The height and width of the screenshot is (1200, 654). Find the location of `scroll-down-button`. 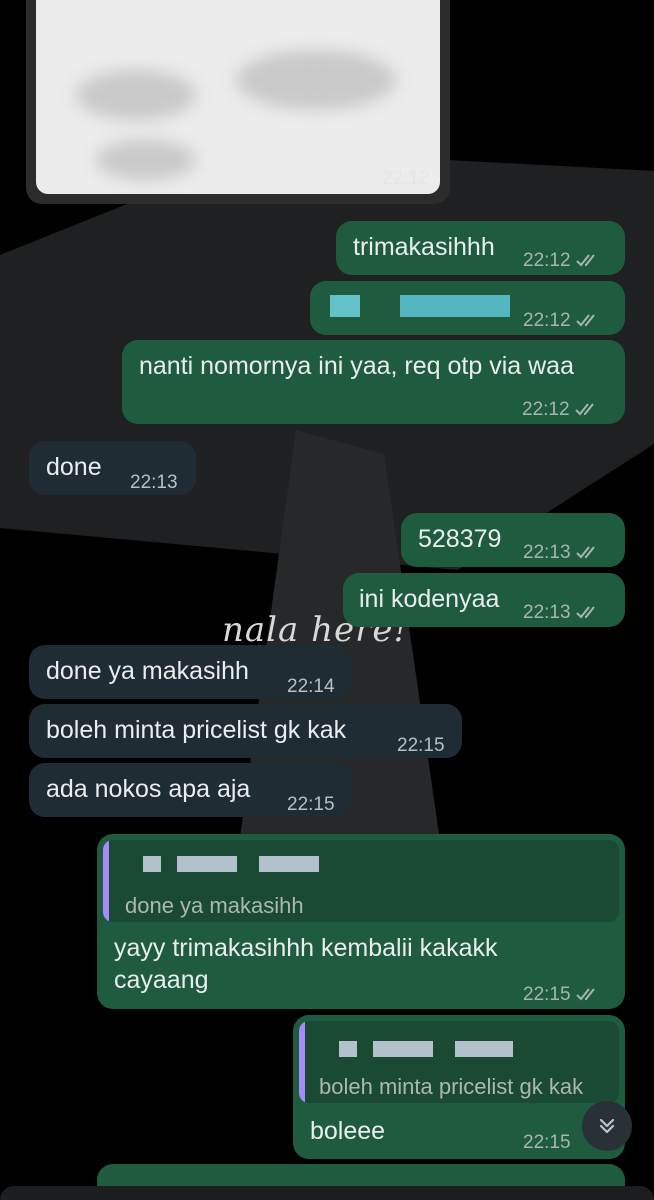

scroll-down-button is located at coordinates (607, 1126).